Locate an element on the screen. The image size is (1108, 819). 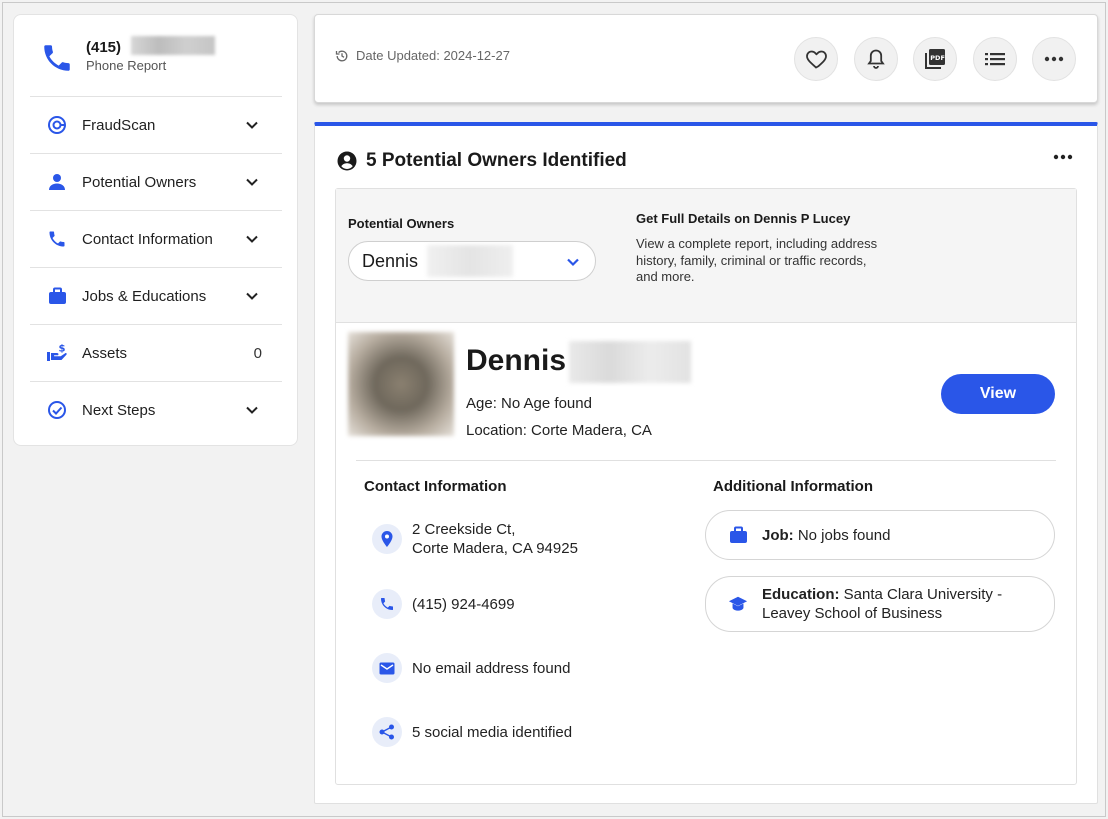
address-item: 2 Creekside Ct, Corte Madera, CA 94925 is located at coordinates (475, 539).